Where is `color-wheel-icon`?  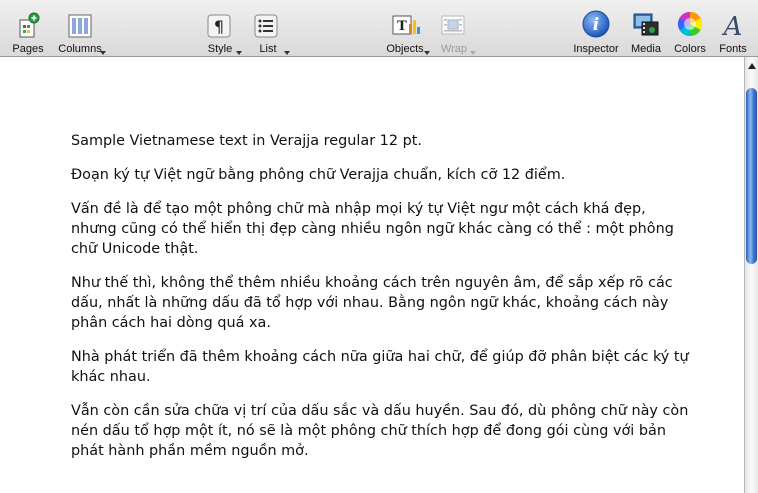
color-wheel-icon is located at coordinates (690, 25).